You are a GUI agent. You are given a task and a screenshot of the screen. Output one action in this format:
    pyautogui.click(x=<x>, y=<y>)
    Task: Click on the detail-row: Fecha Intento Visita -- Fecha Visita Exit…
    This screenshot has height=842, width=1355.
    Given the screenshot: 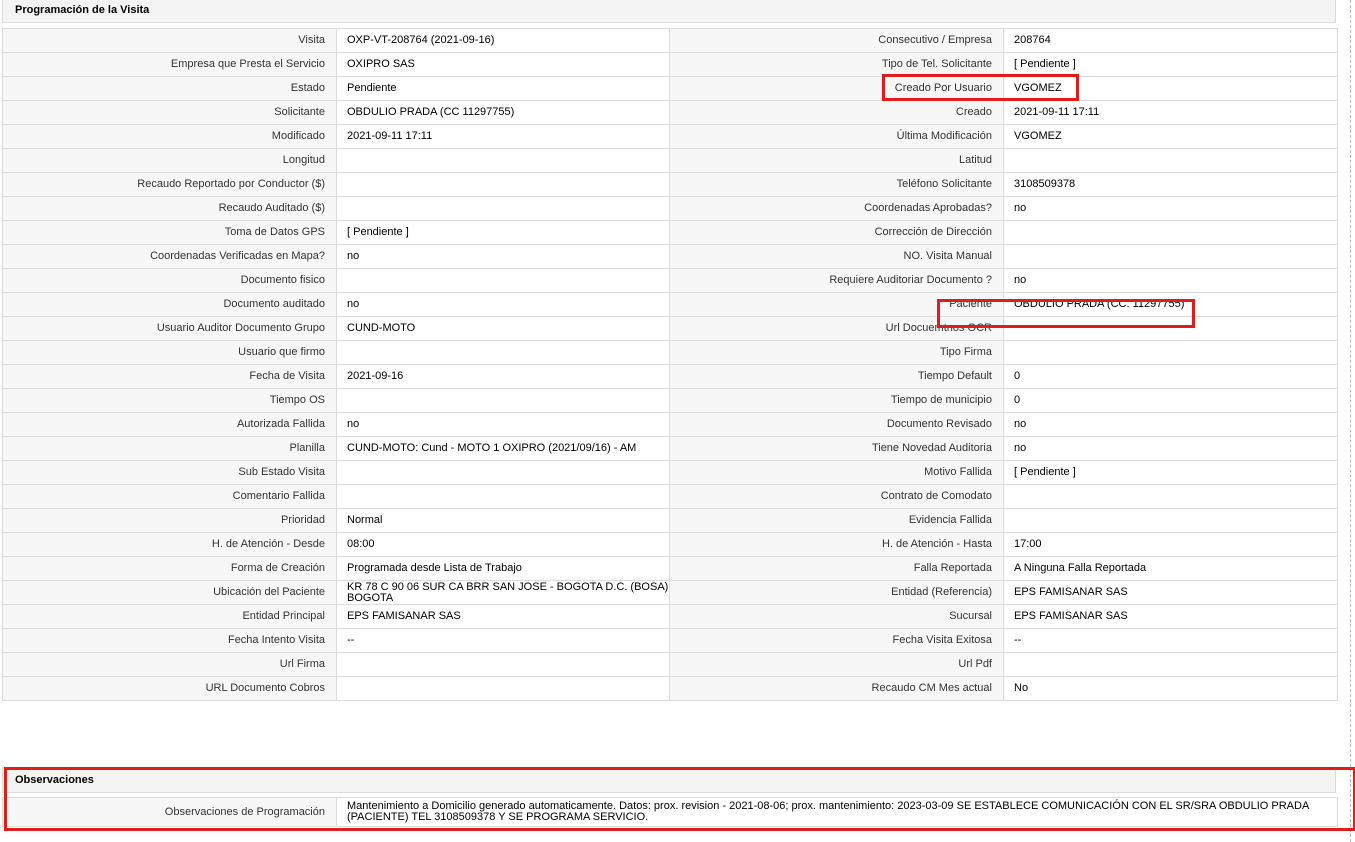 What is the action you would take?
    pyautogui.click(x=670, y=640)
    